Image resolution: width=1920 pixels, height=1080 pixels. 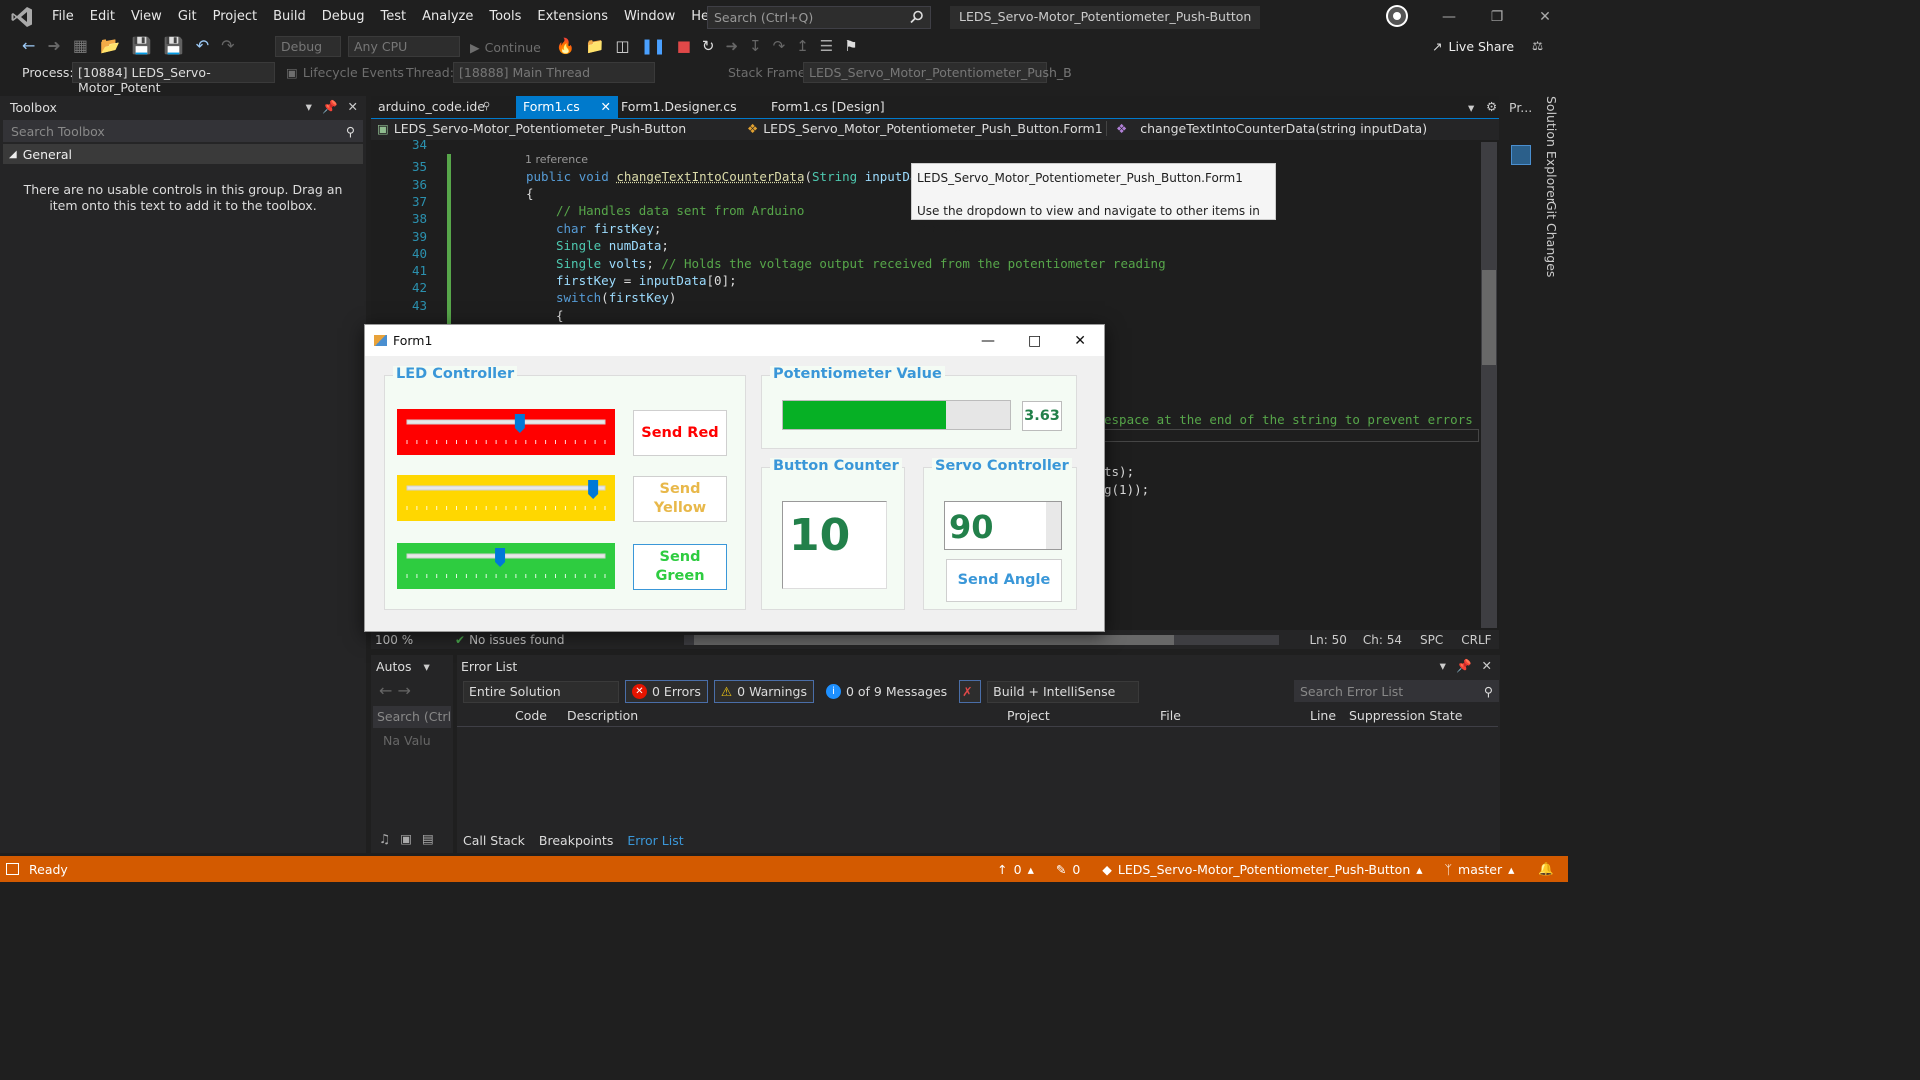 I want to click on branch-selector: ᛉ master ▴, so click(x=1480, y=869).